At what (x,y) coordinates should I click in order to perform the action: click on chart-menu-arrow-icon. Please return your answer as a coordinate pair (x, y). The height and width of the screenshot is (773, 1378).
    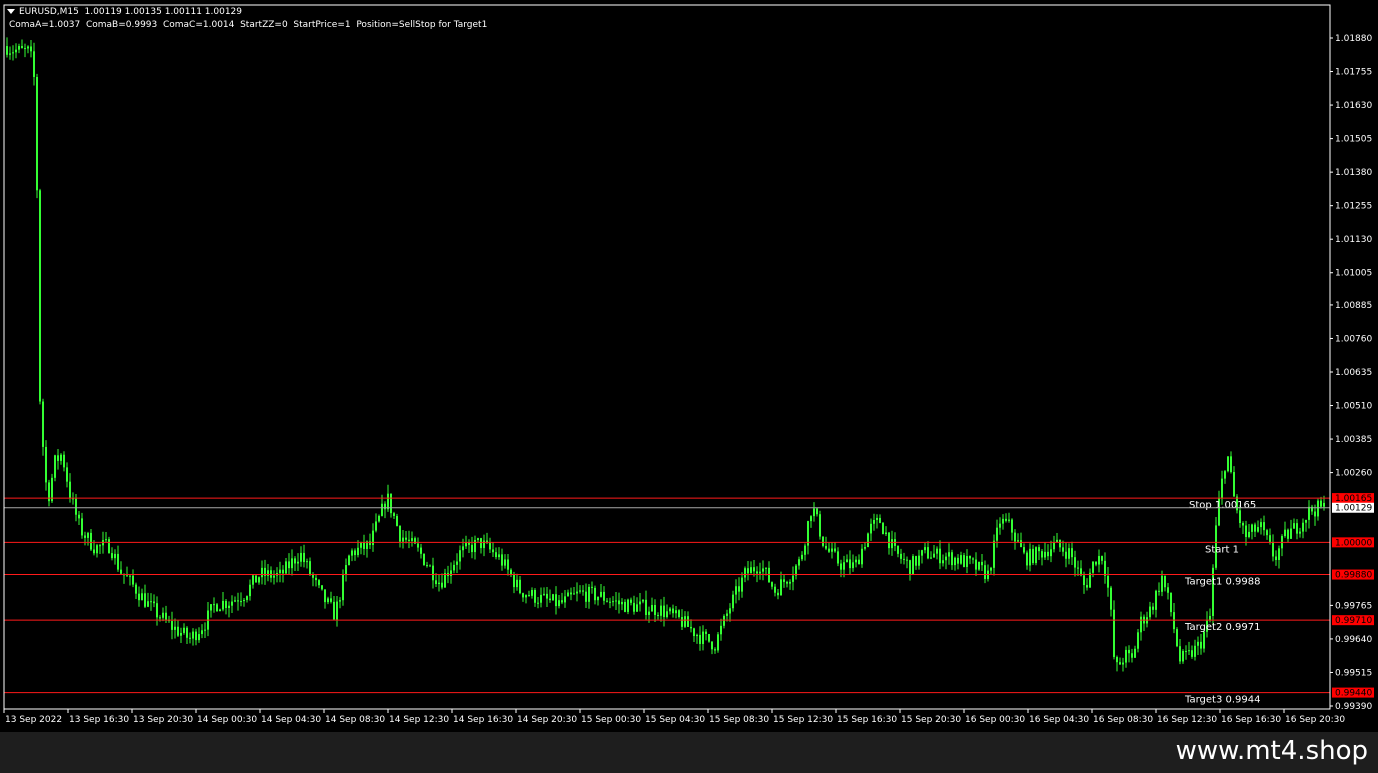
    Looking at the image, I should click on (11, 11).